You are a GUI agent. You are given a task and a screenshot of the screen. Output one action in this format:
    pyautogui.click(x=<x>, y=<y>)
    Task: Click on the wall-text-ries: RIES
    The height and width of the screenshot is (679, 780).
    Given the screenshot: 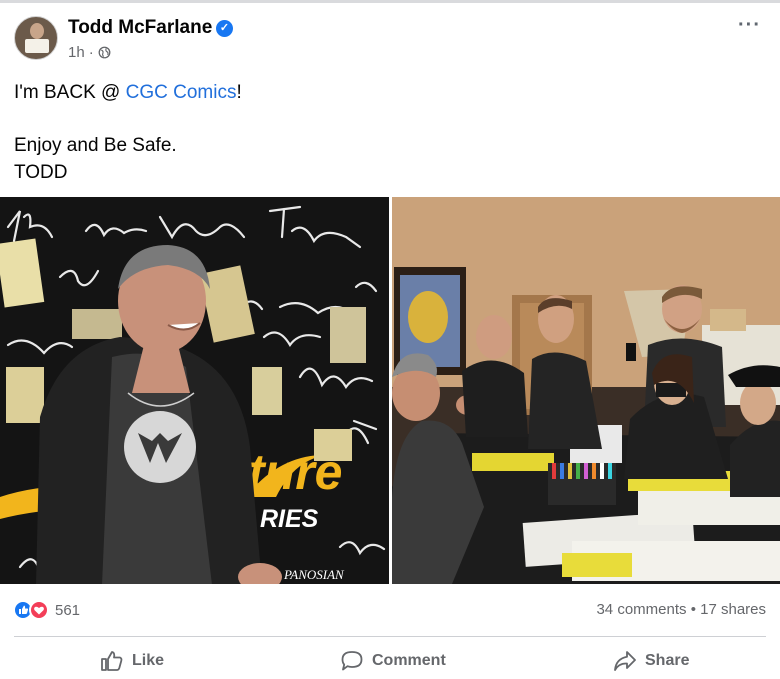 What is the action you would take?
    pyautogui.click(x=289, y=519)
    